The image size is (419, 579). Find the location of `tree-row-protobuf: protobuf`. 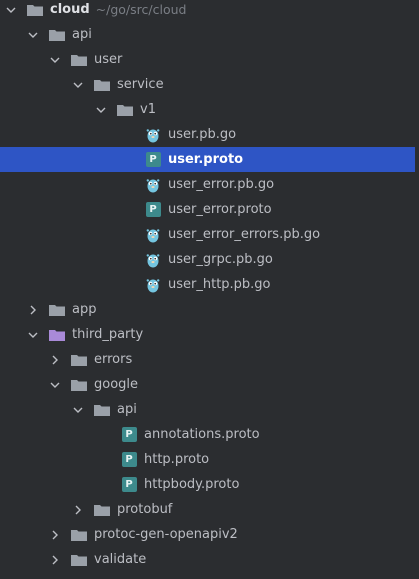

tree-row-protobuf: protobuf is located at coordinates (207, 509).